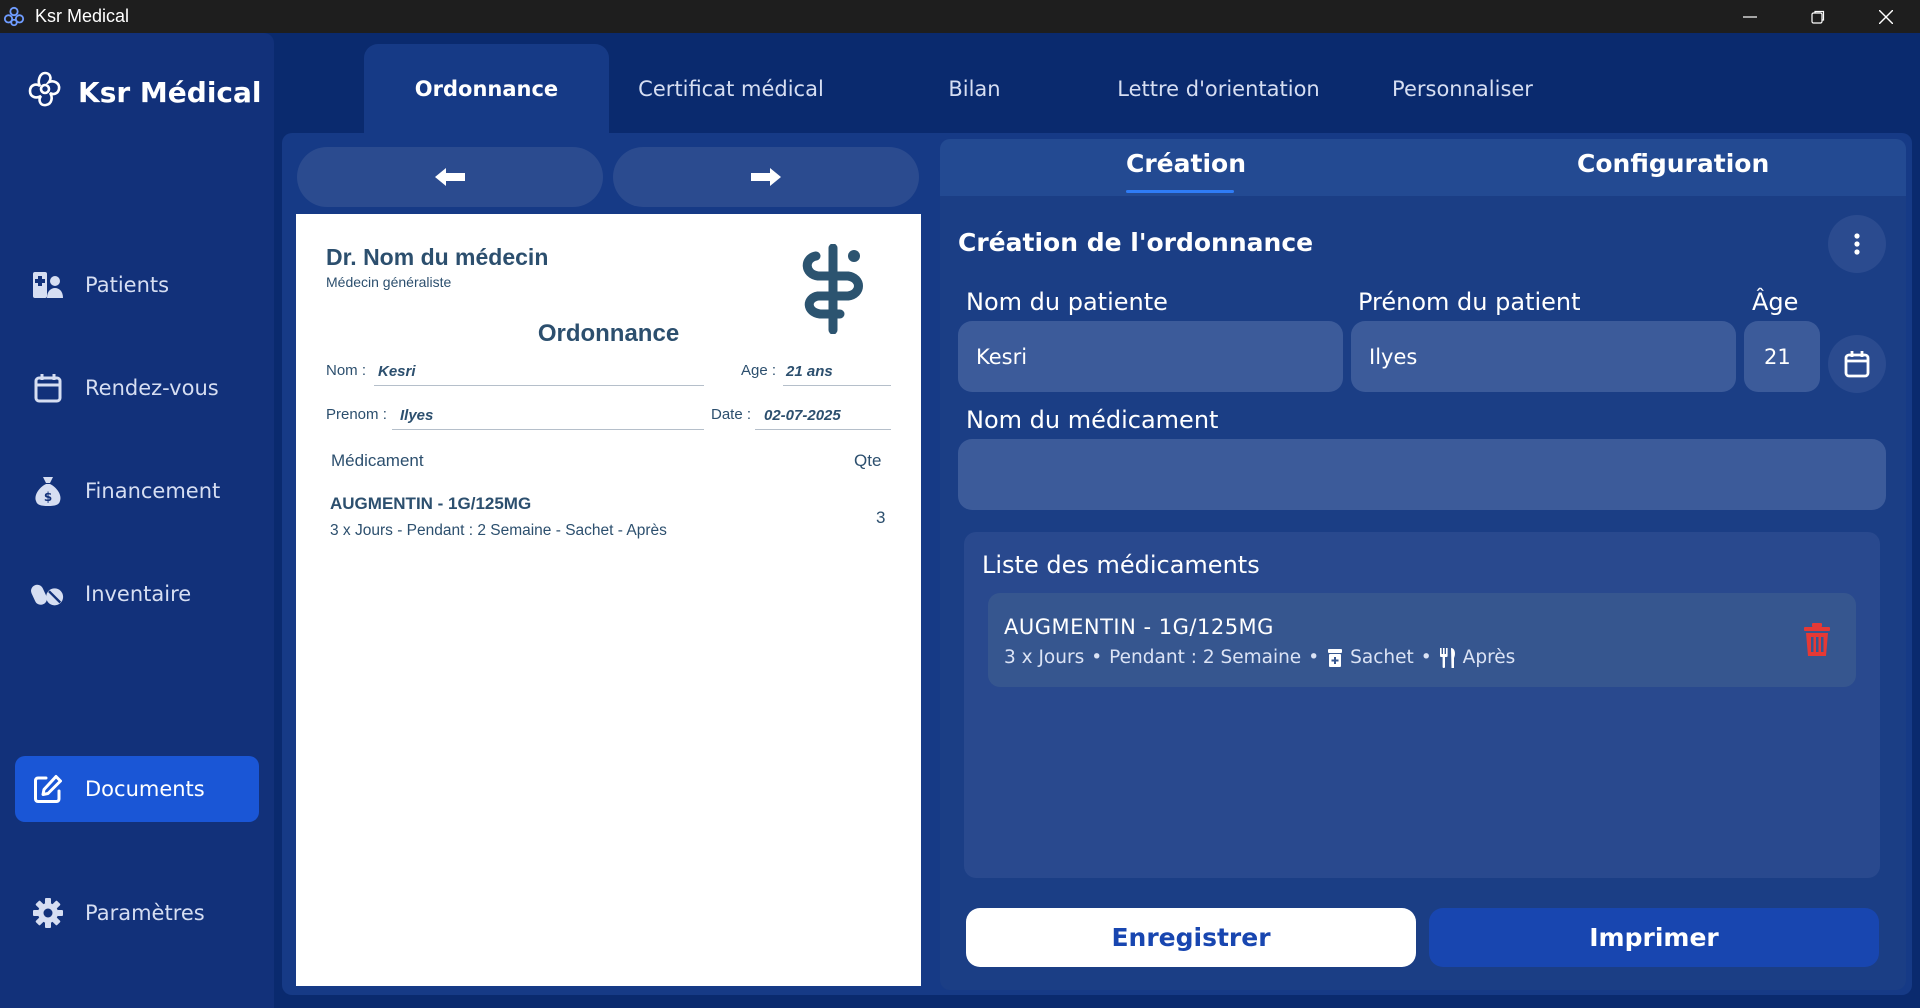  I want to click on sidebar-item-inventaire: Inventaire, so click(137, 594).